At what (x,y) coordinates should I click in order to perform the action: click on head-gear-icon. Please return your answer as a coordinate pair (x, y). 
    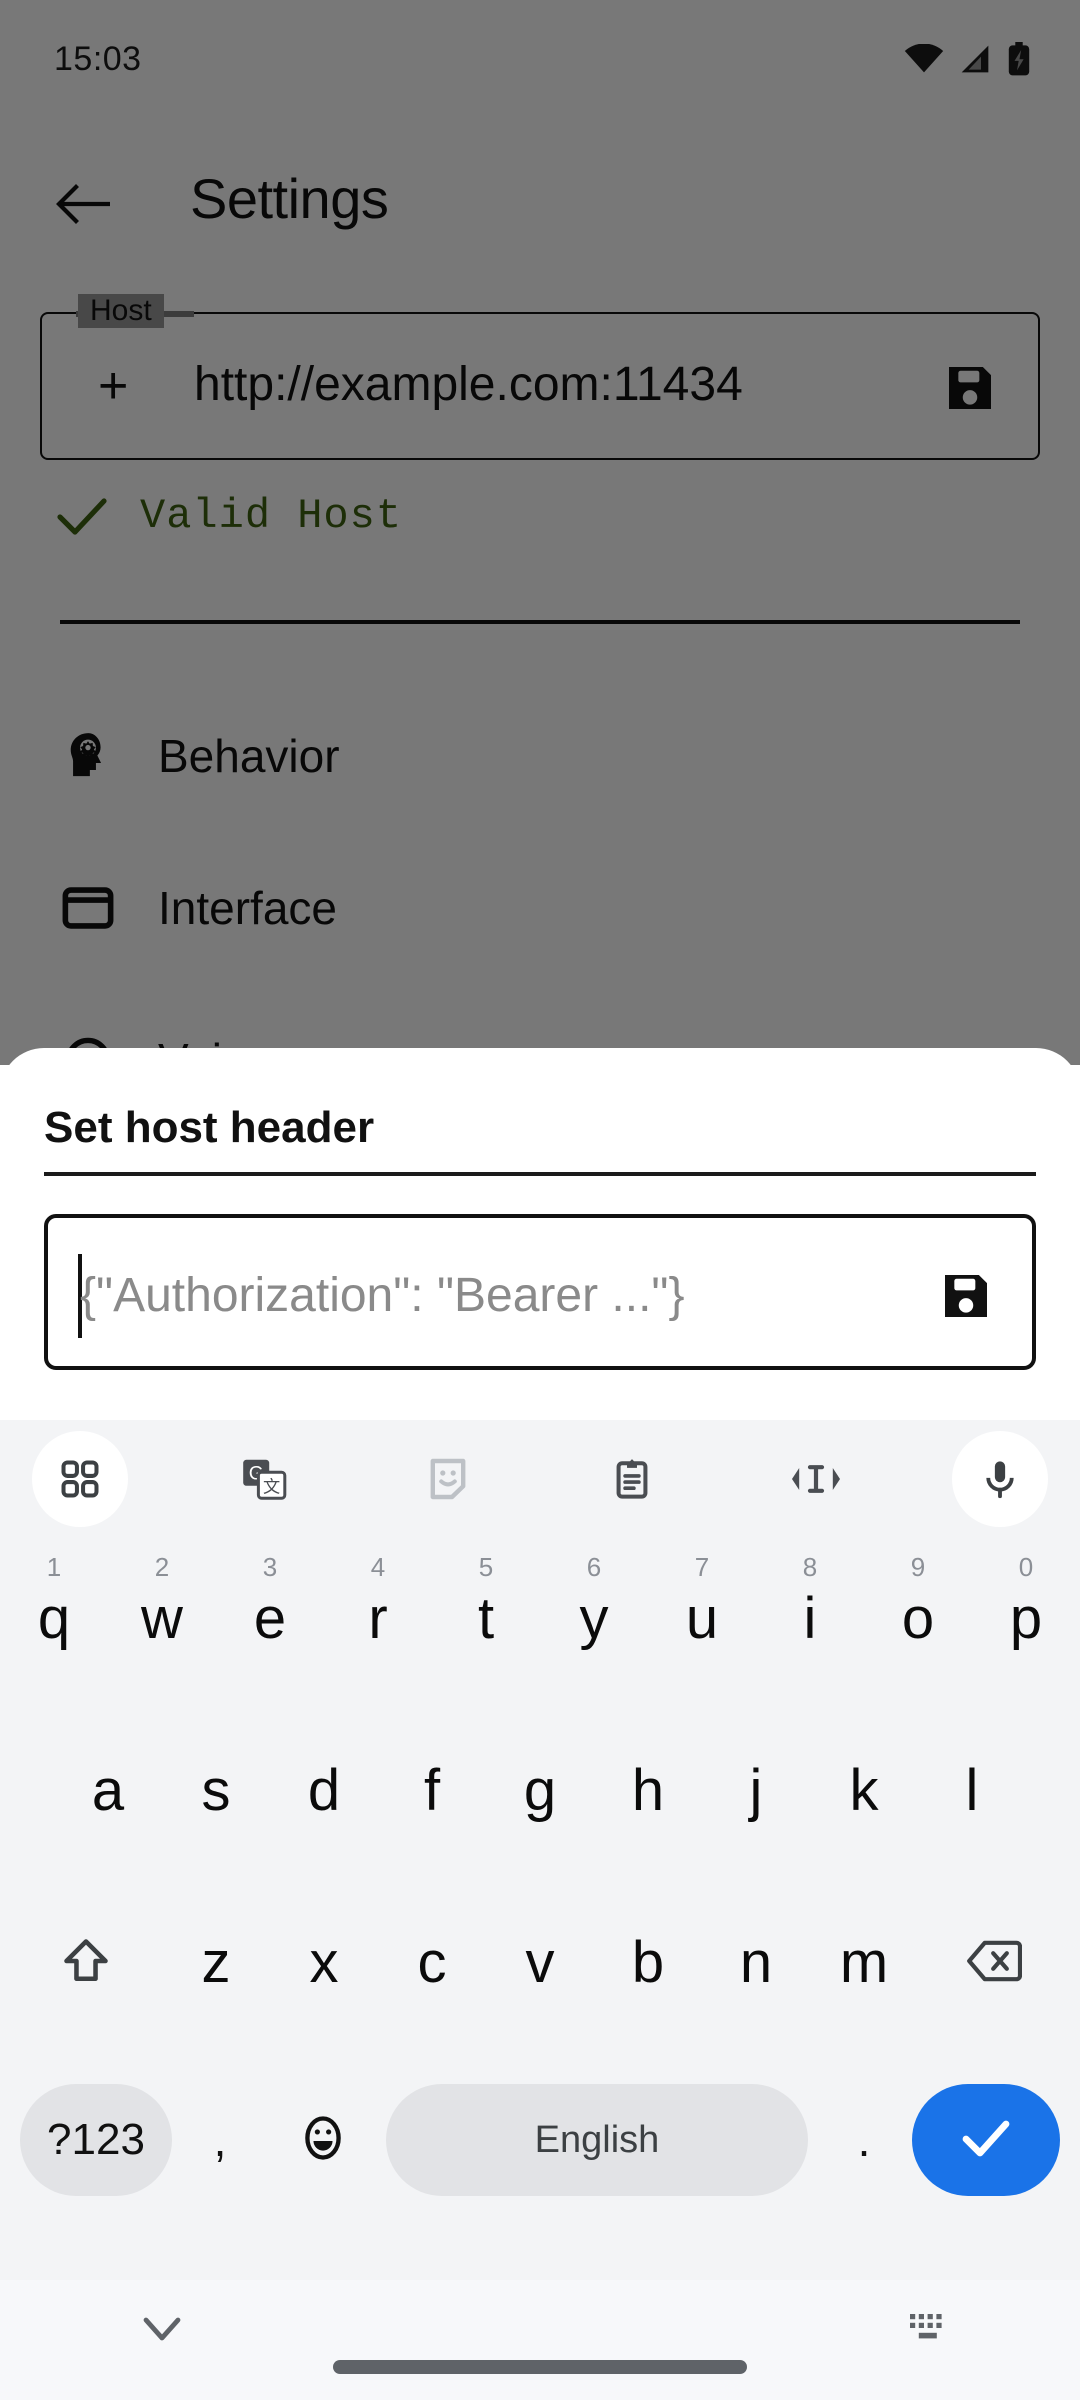
    Looking at the image, I should click on (95, 756).